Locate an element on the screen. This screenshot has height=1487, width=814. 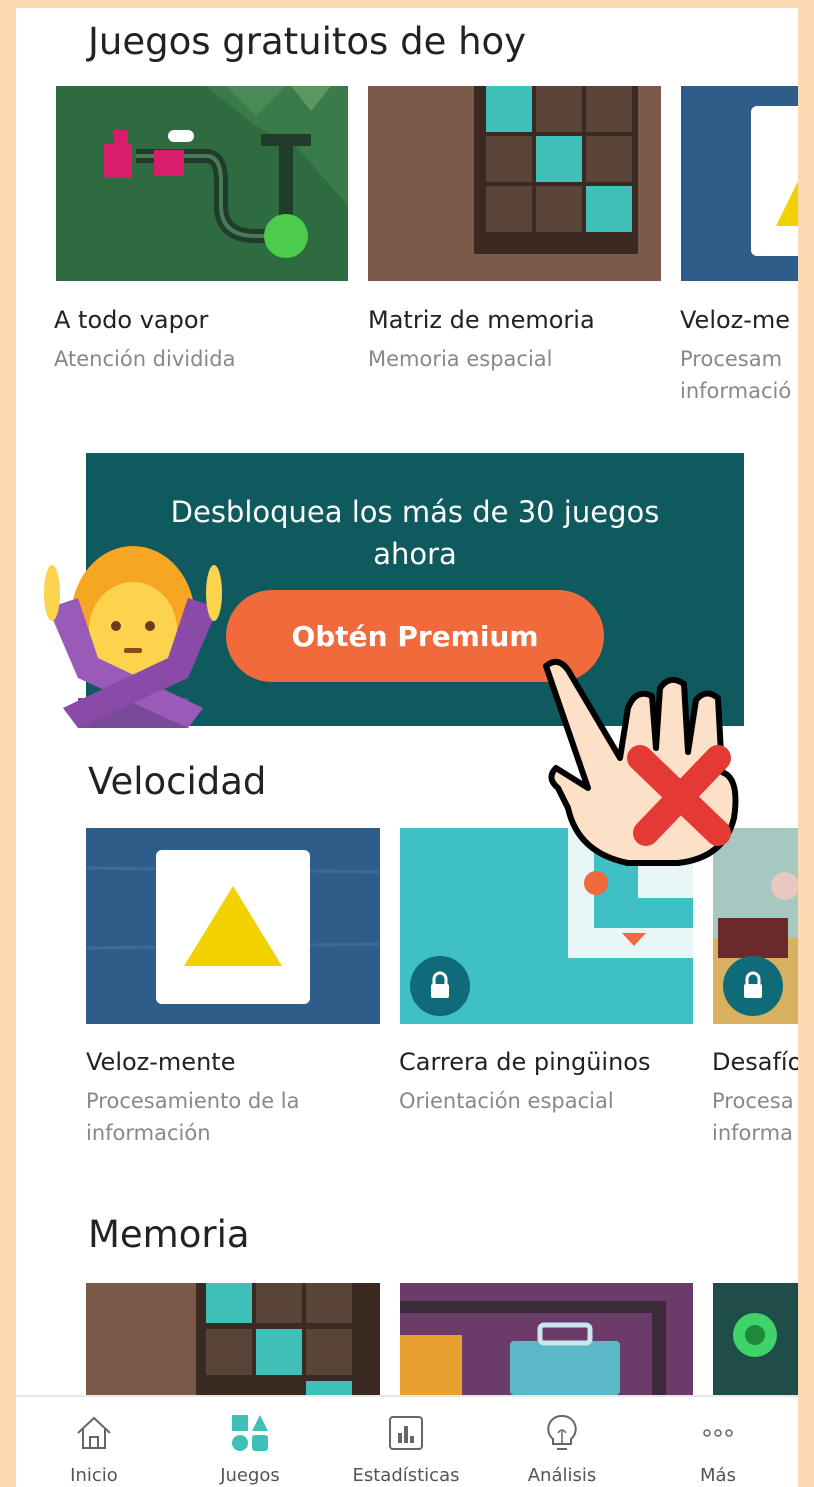
game-title: Carrera de pingüinos is located at coordinates (525, 1062).